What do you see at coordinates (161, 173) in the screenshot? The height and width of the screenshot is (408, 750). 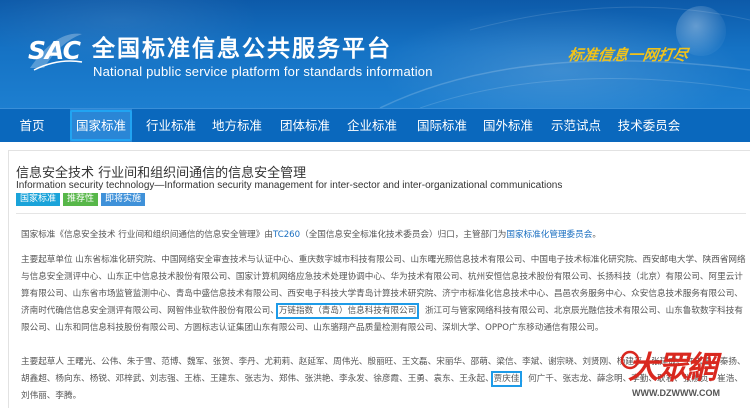 I see `standard-title-cn: 信息安全技术 行业间和组织间通信的信息安全管理` at bounding box center [161, 173].